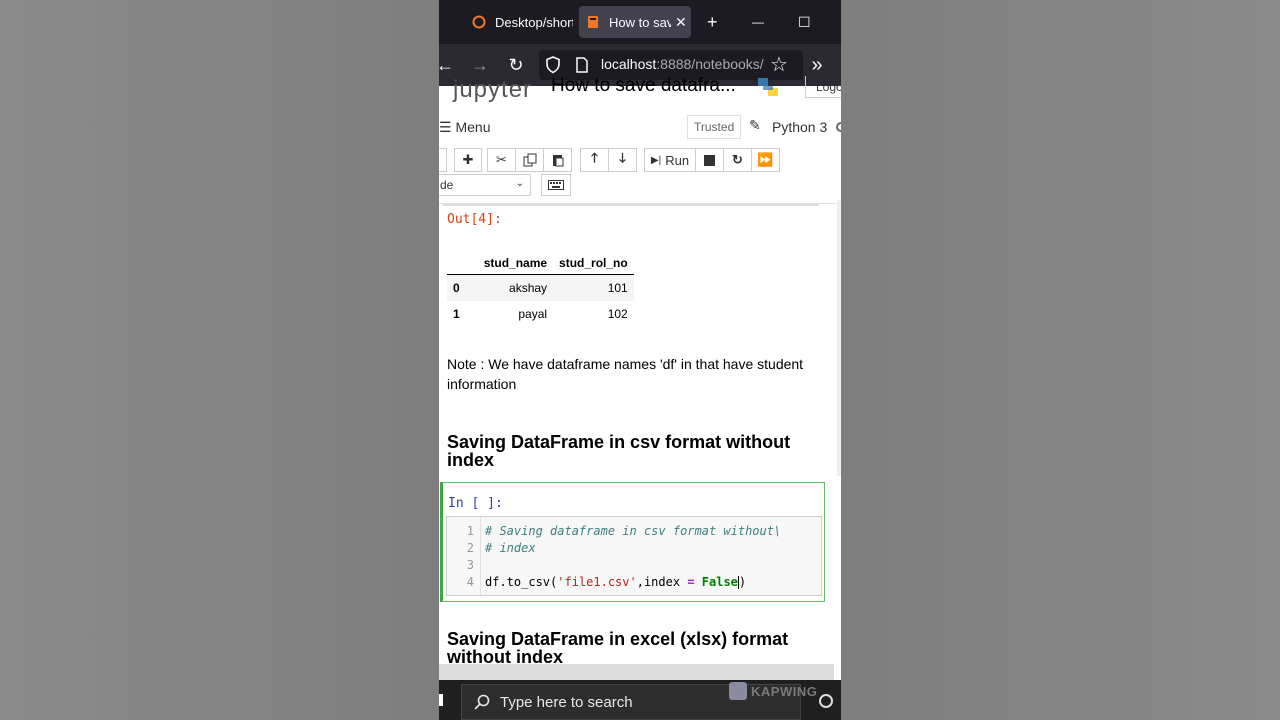 The image size is (1280, 720). What do you see at coordinates (441, 700) in the screenshot?
I see `start-icon` at bounding box center [441, 700].